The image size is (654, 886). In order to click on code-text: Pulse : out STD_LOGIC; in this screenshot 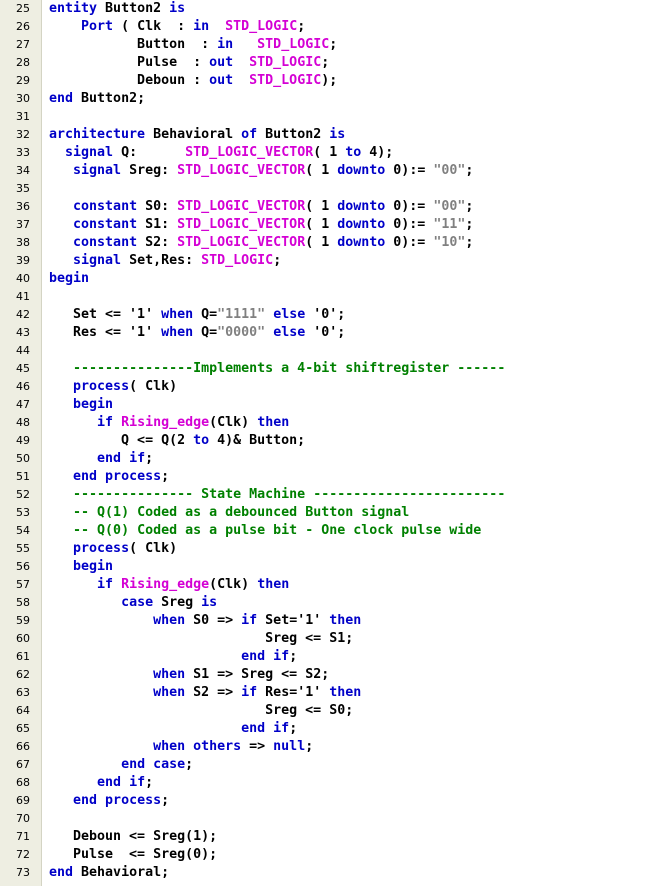, I will do `click(189, 63)`.